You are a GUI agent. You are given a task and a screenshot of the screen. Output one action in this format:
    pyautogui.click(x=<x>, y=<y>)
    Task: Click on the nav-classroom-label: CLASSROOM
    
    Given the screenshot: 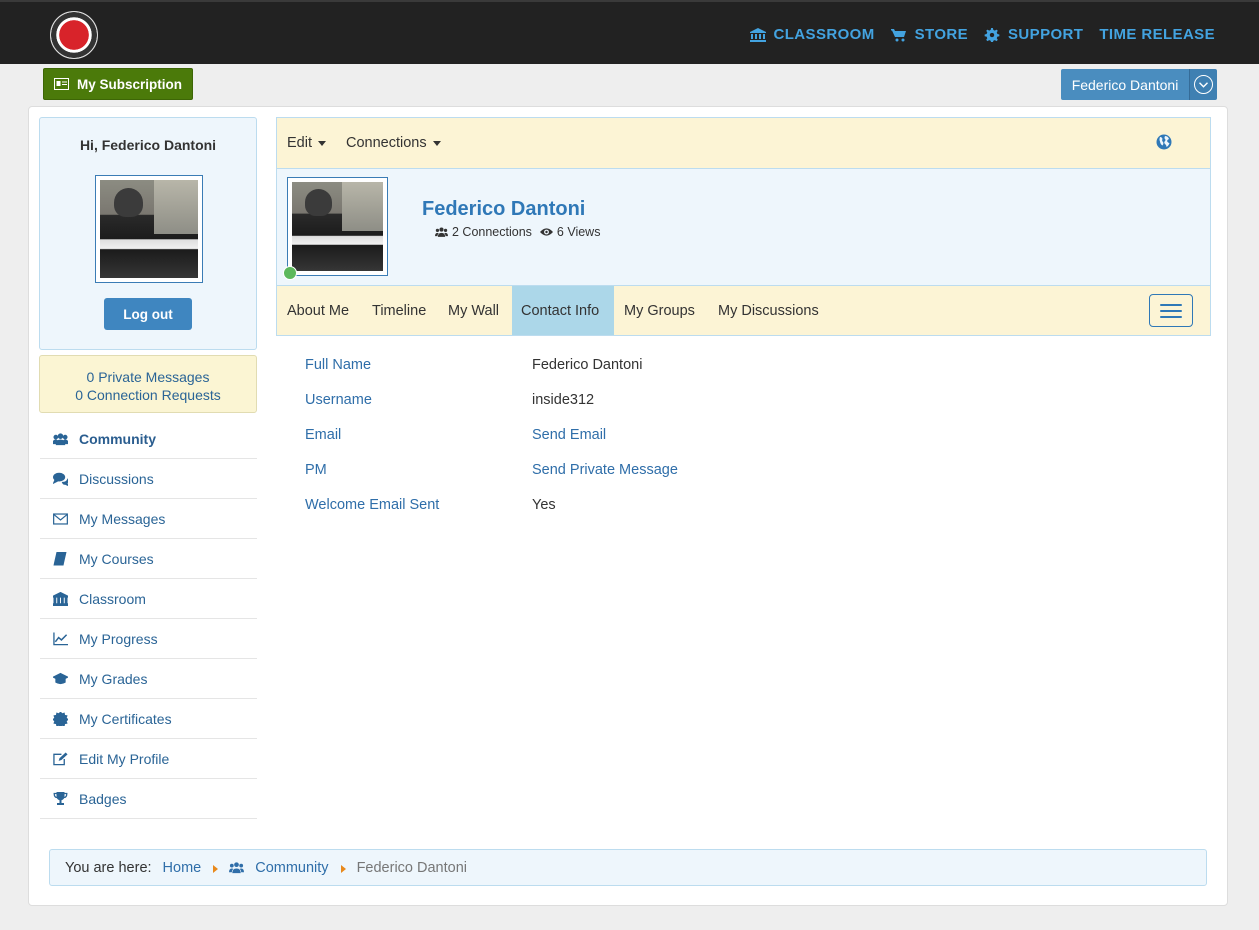 What is the action you would take?
    pyautogui.click(x=824, y=34)
    